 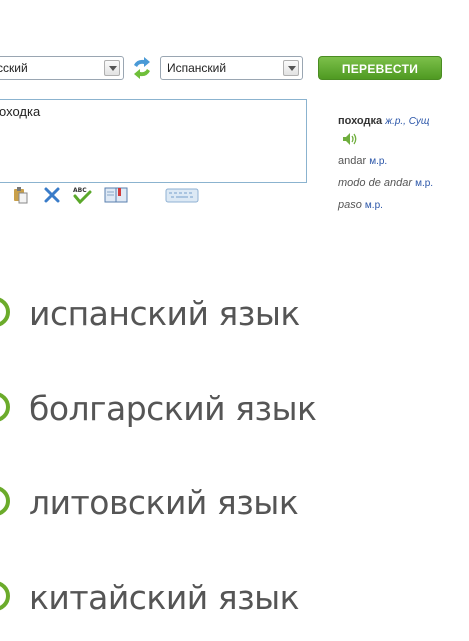 What do you see at coordinates (14, 68) in the screenshot?
I see `source-language-value: сский` at bounding box center [14, 68].